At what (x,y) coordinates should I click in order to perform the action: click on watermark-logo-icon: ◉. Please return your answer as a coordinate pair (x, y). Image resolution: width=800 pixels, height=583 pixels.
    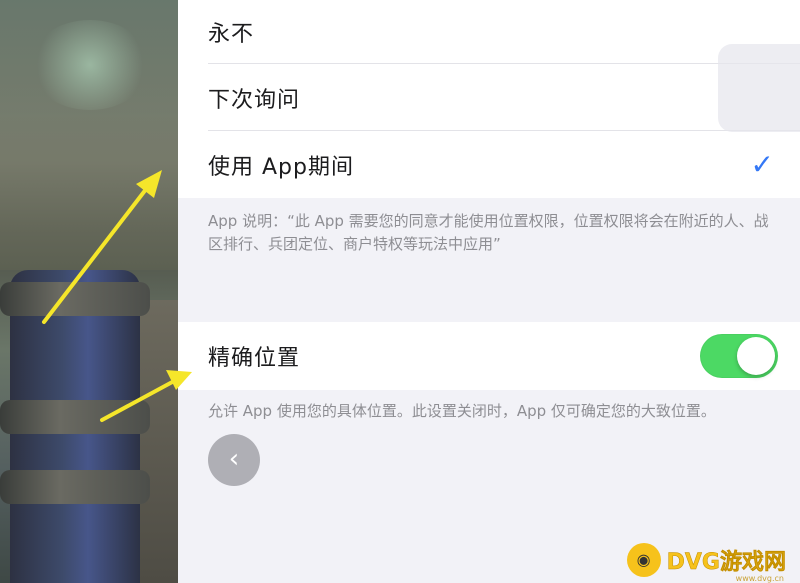
    Looking at the image, I should click on (643, 560).